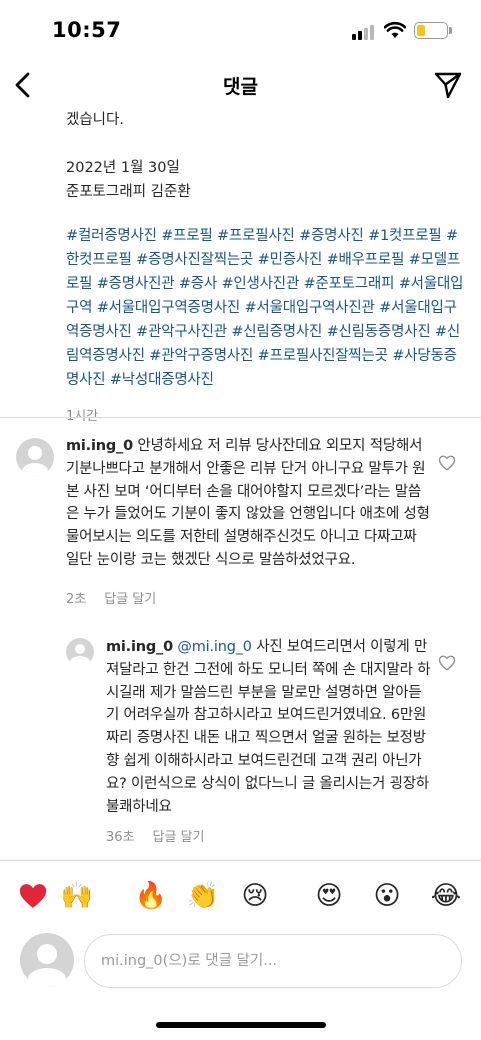 The width and height of the screenshot is (481, 1040). Describe the element at coordinates (136, 284) in the screenshot. I see `hashtag-link: #증명사진관` at that location.